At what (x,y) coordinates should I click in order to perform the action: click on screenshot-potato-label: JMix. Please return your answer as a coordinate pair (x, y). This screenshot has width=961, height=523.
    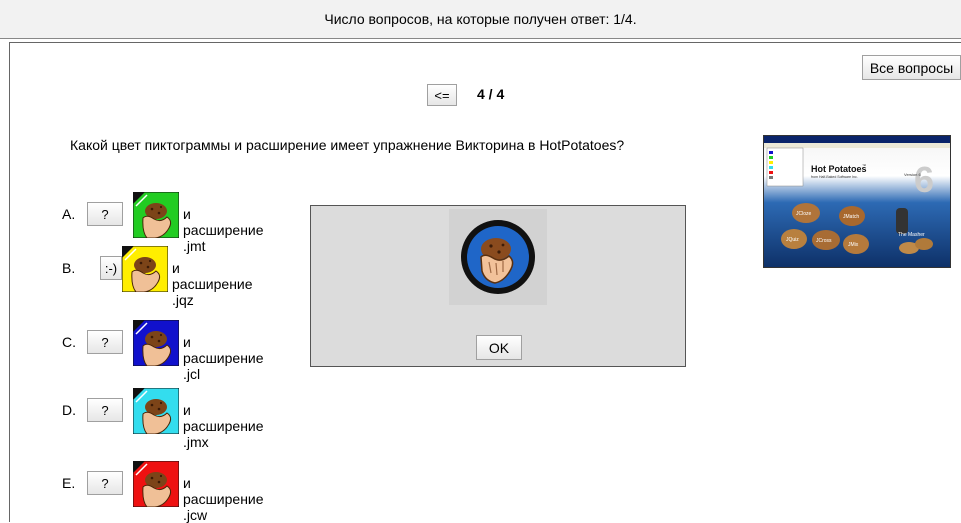
    Looking at the image, I should click on (853, 245).